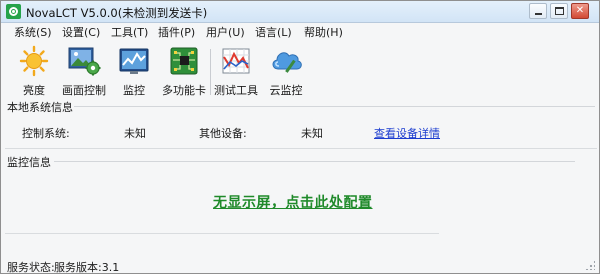 This screenshot has height=274, width=600. Describe the element at coordinates (84, 61) in the screenshot. I see `screen-control-icon` at that location.